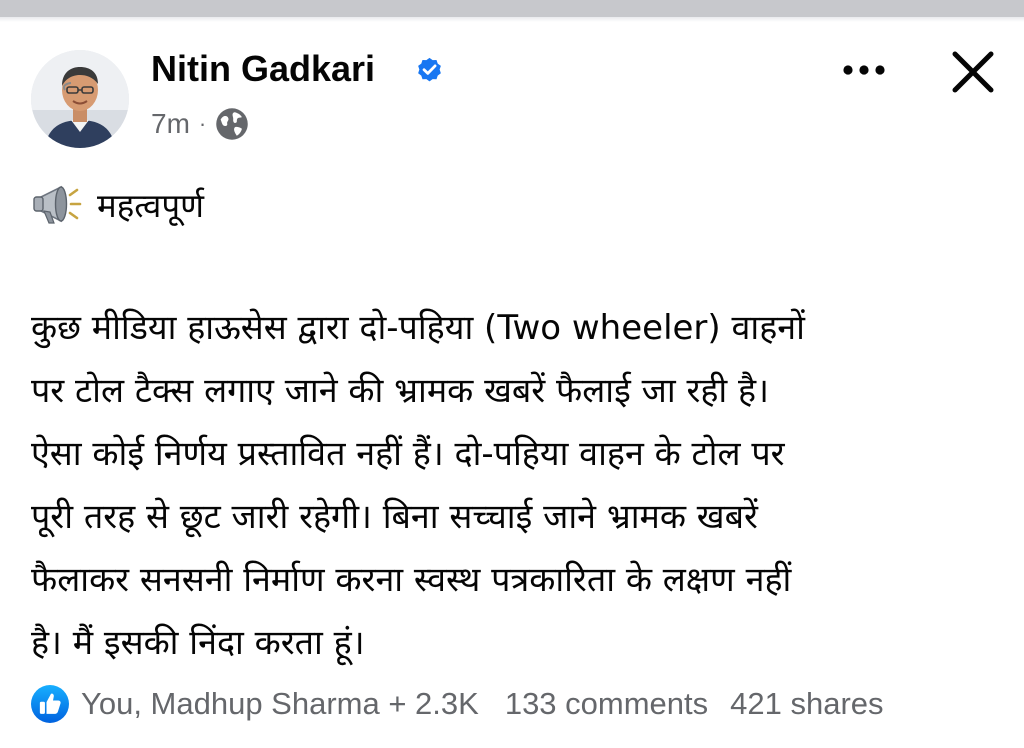 This screenshot has height=748, width=1024. What do you see at coordinates (606, 704) in the screenshot?
I see `comments-count: 133 comments` at bounding box center [606, 704].